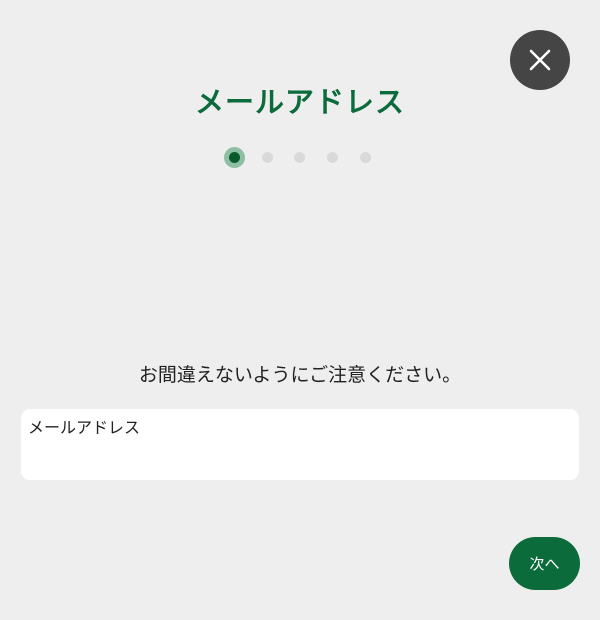  I want to click on instruction-text: お間違えないようにご注意ください。, so click(300, 375).